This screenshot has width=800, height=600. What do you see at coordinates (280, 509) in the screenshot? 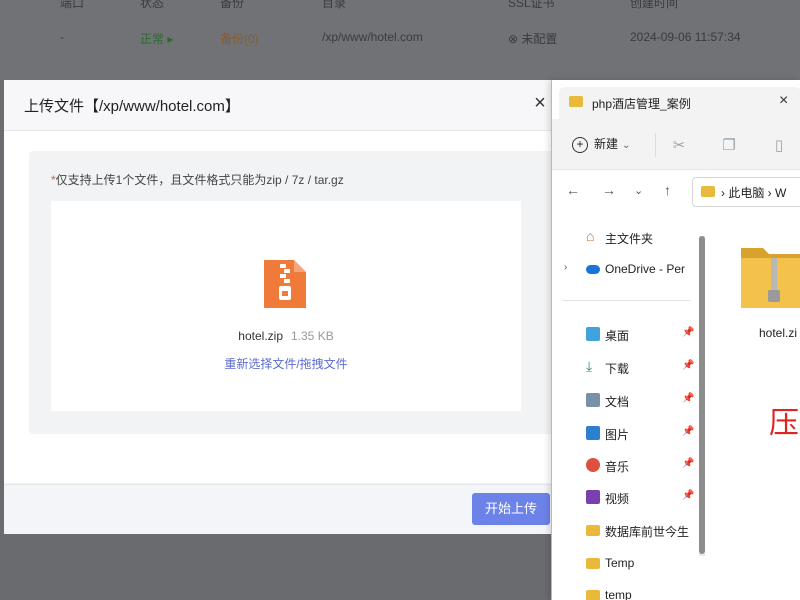
I see `dialog-footer: 开始上传` at bounding box center [280, 509].